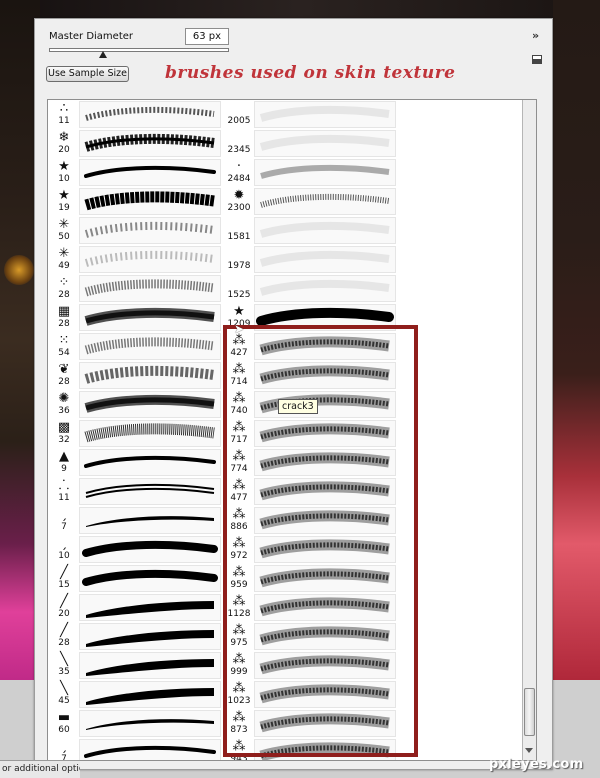  Describe the element at coordinates (239, 295) in the screenshot. I see `brush-size-label: 1525` at that location.